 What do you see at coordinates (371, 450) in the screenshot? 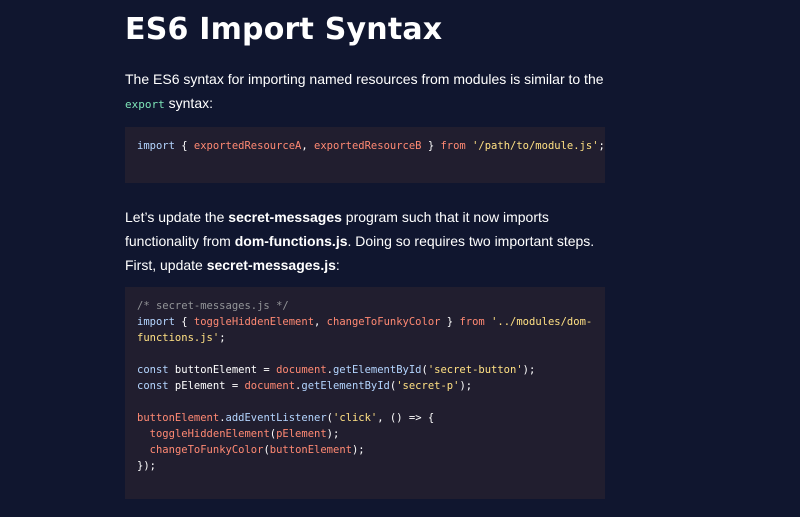
I see `code-line: changeToFunkyColor(buttonElement);` at bounding box center [371, 450].